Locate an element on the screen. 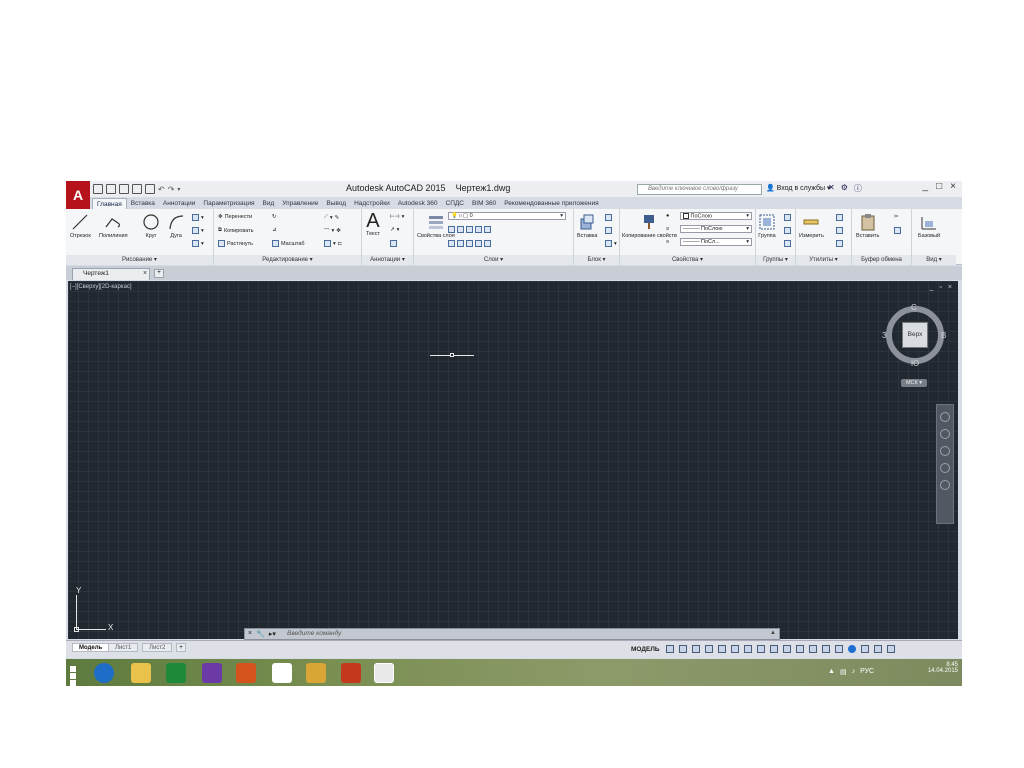  units-icon is located at coordinates (813, 649).